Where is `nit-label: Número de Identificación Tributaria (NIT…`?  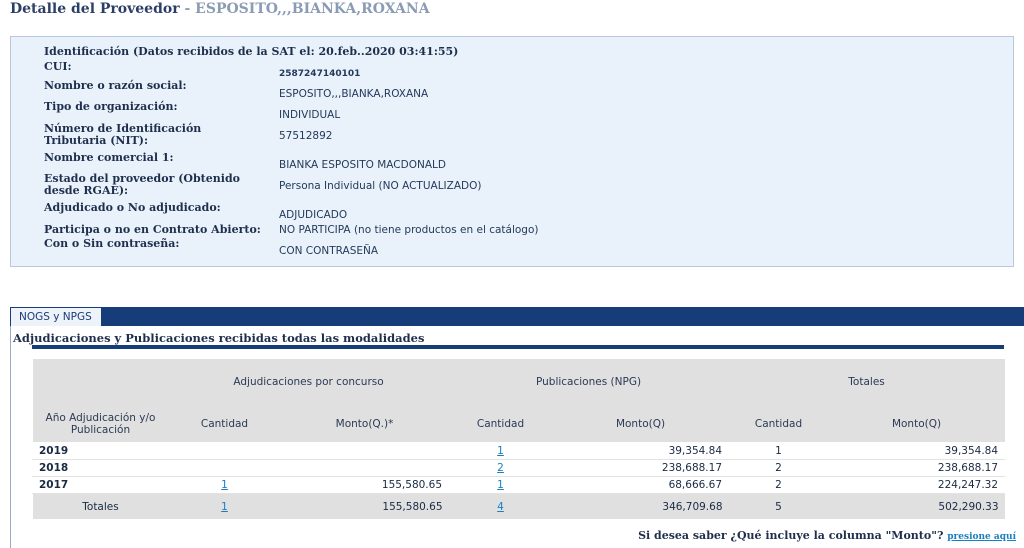
nit-label: Número de Identificación Tributaria (NIT… is located at coordinates (123, 134).